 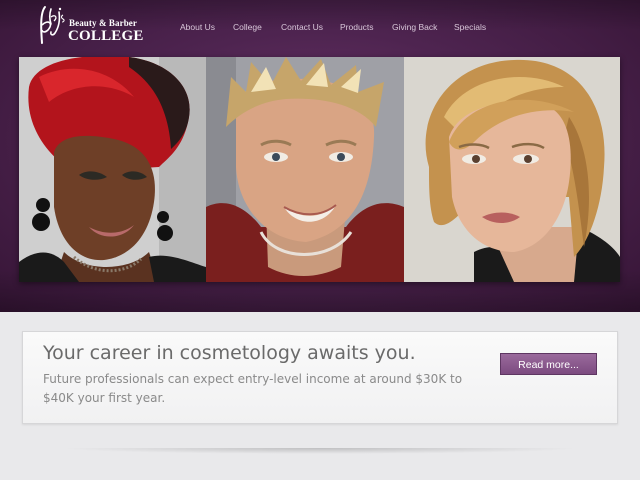 I want to click on nav-item-college: College, so click(x=247, y=27).